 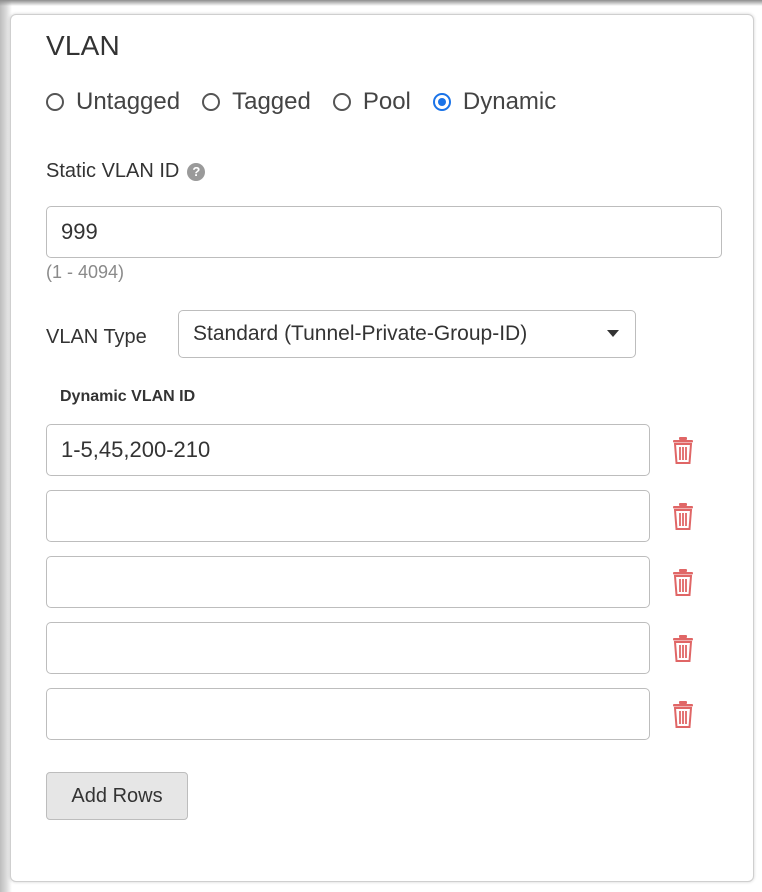 I want to click on dynamic-vlan-row-3-input, so click(x=348, y=582).